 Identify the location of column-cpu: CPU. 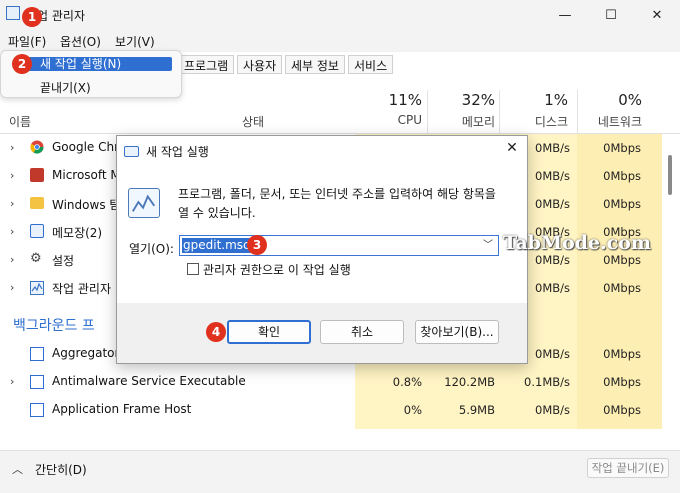
(397, 120).